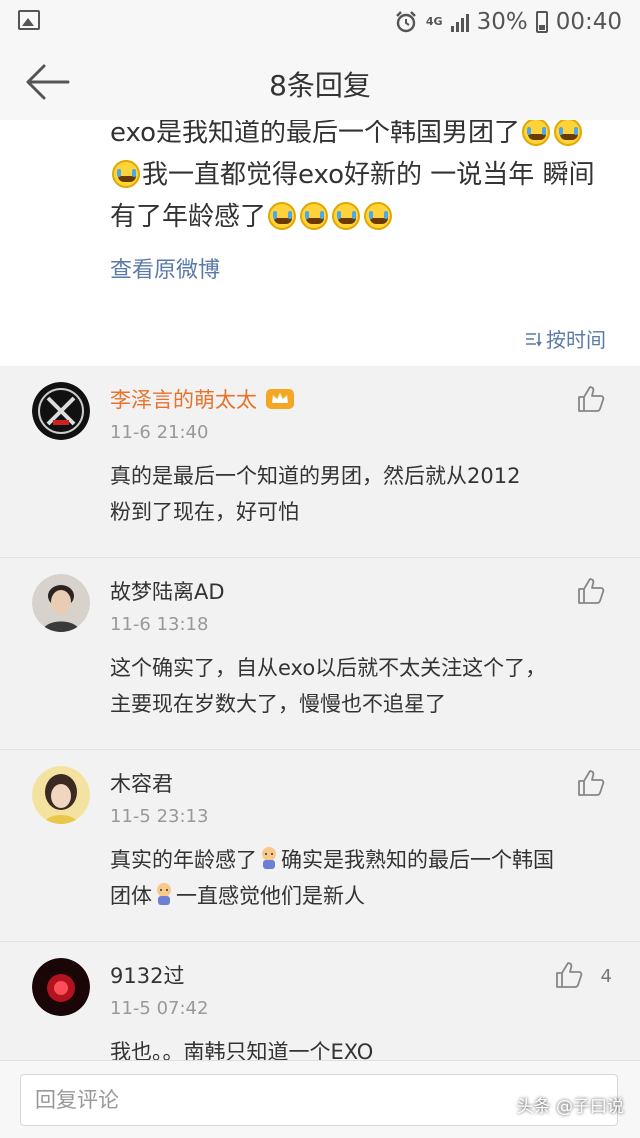 Image resolution: width=640 pixels, height=1138 pixels. What do you see at coordinates (320, 22) in the screenshot?
I see `status-bar: 4G 30% 00:40` at bounding box center [320, 22].